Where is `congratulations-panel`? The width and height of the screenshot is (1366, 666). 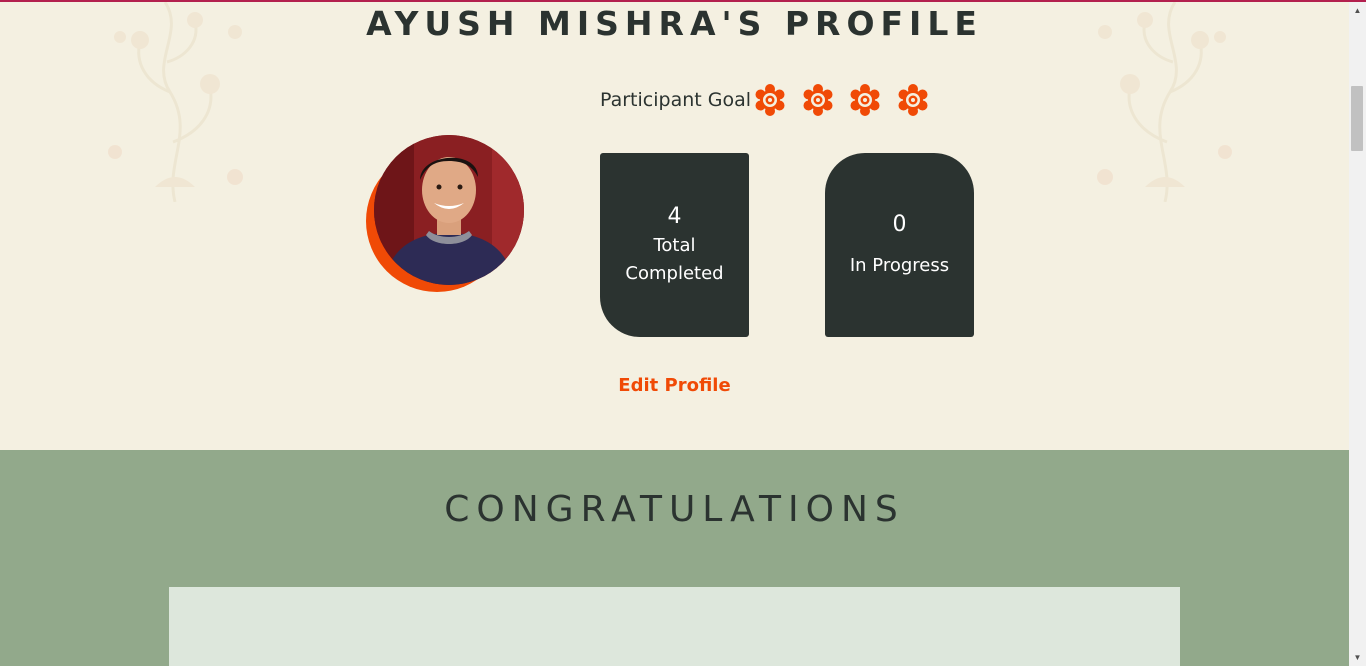
congratulations-panel is located at coordinates (674, 626).